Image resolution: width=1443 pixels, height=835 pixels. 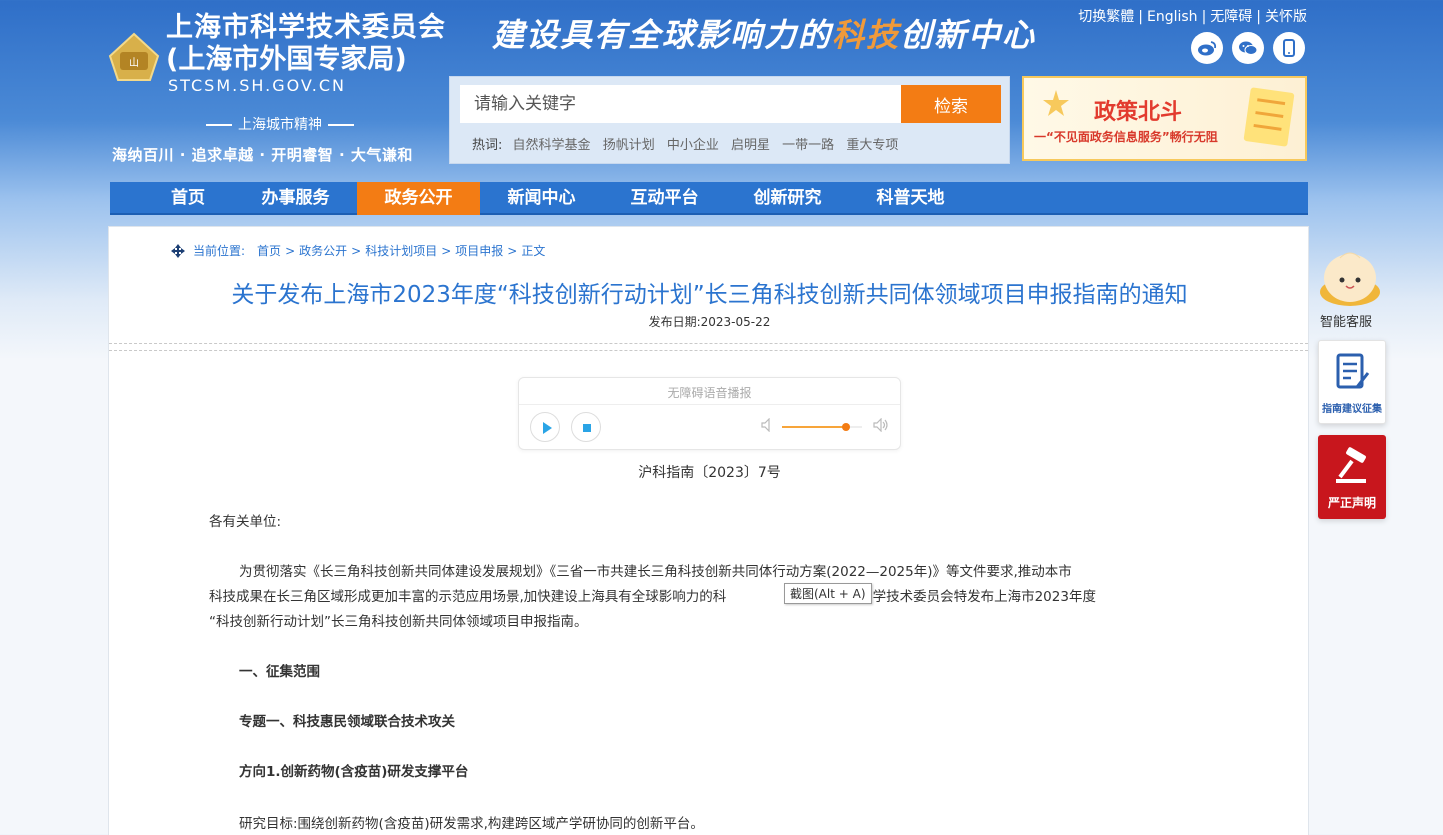 What do you see at coordinates (1207, 48) in the screenshot?
I see `weibo-icon` at bounding box center [1207, 48].